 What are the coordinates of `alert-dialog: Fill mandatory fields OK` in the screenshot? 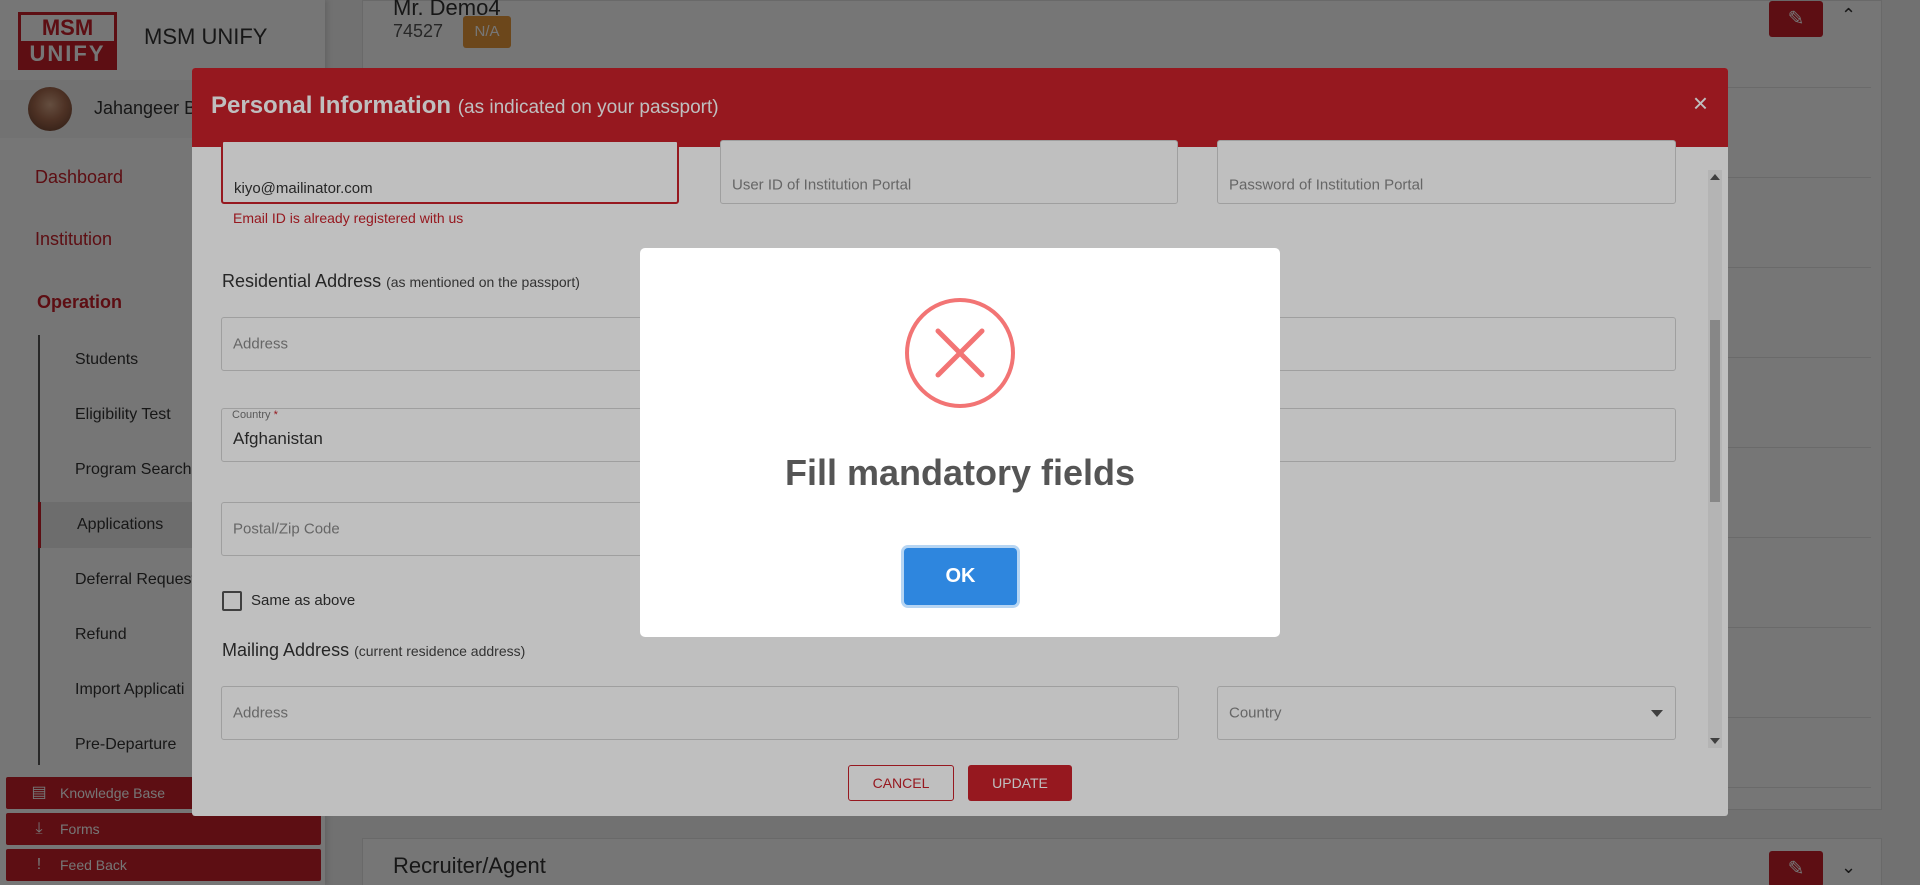 It's located at (960, 442).